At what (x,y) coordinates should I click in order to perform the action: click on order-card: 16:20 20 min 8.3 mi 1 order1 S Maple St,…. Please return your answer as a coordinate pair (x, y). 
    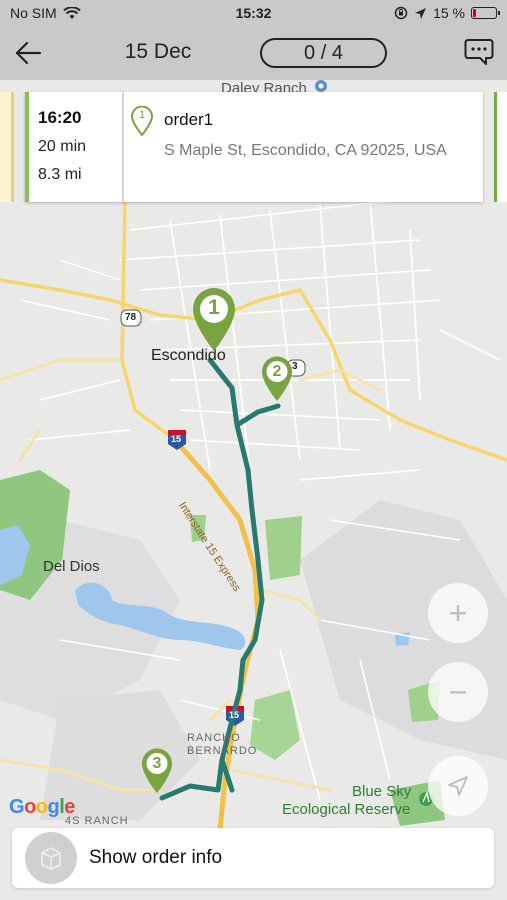
    Looking at the image, I should click on (254, 147).